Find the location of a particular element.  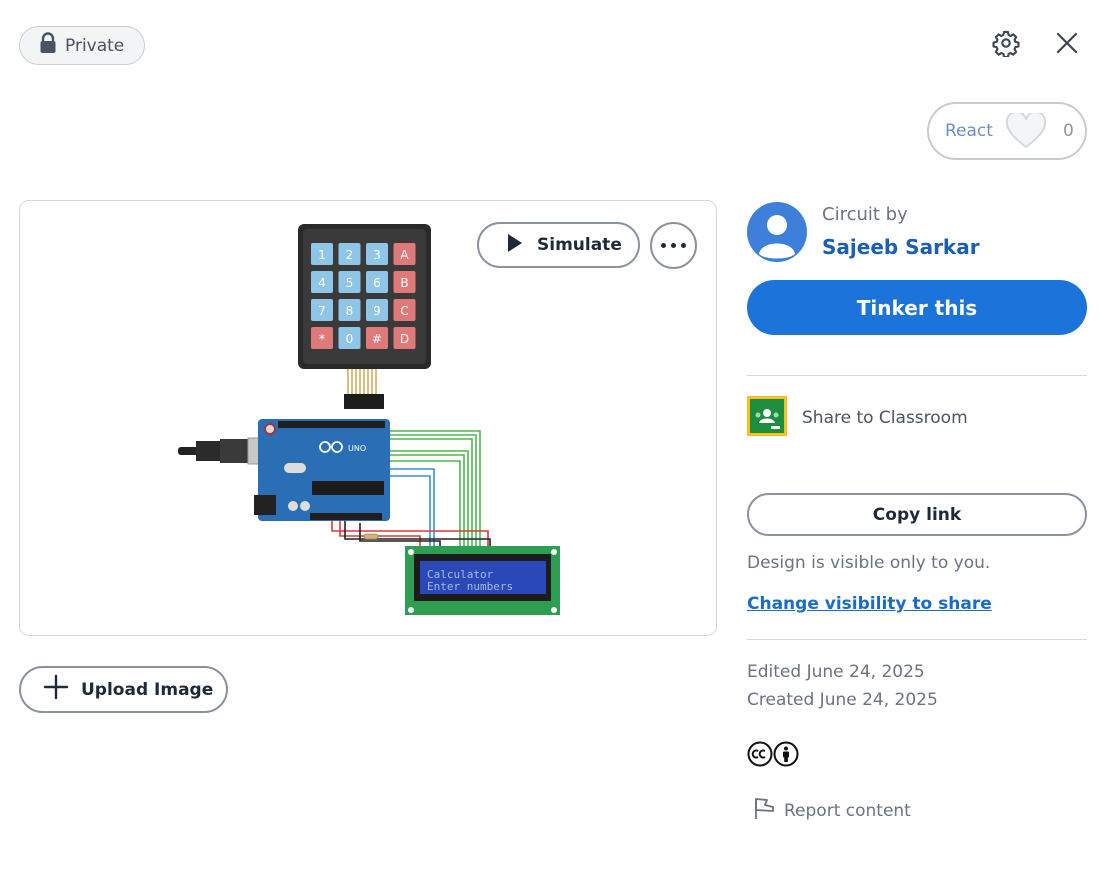

visibility-note: Design is visible only to you. is located at coordinates (869, 563).